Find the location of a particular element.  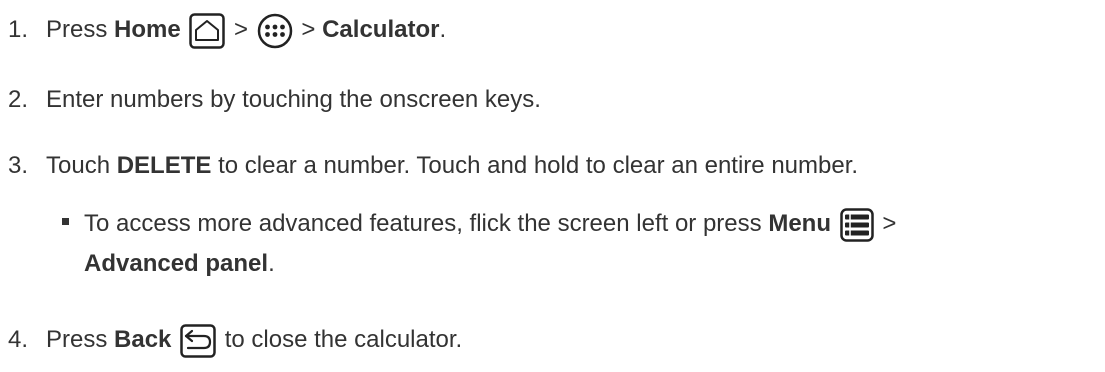

step-number: 4. is located at coordinates (18, 339).